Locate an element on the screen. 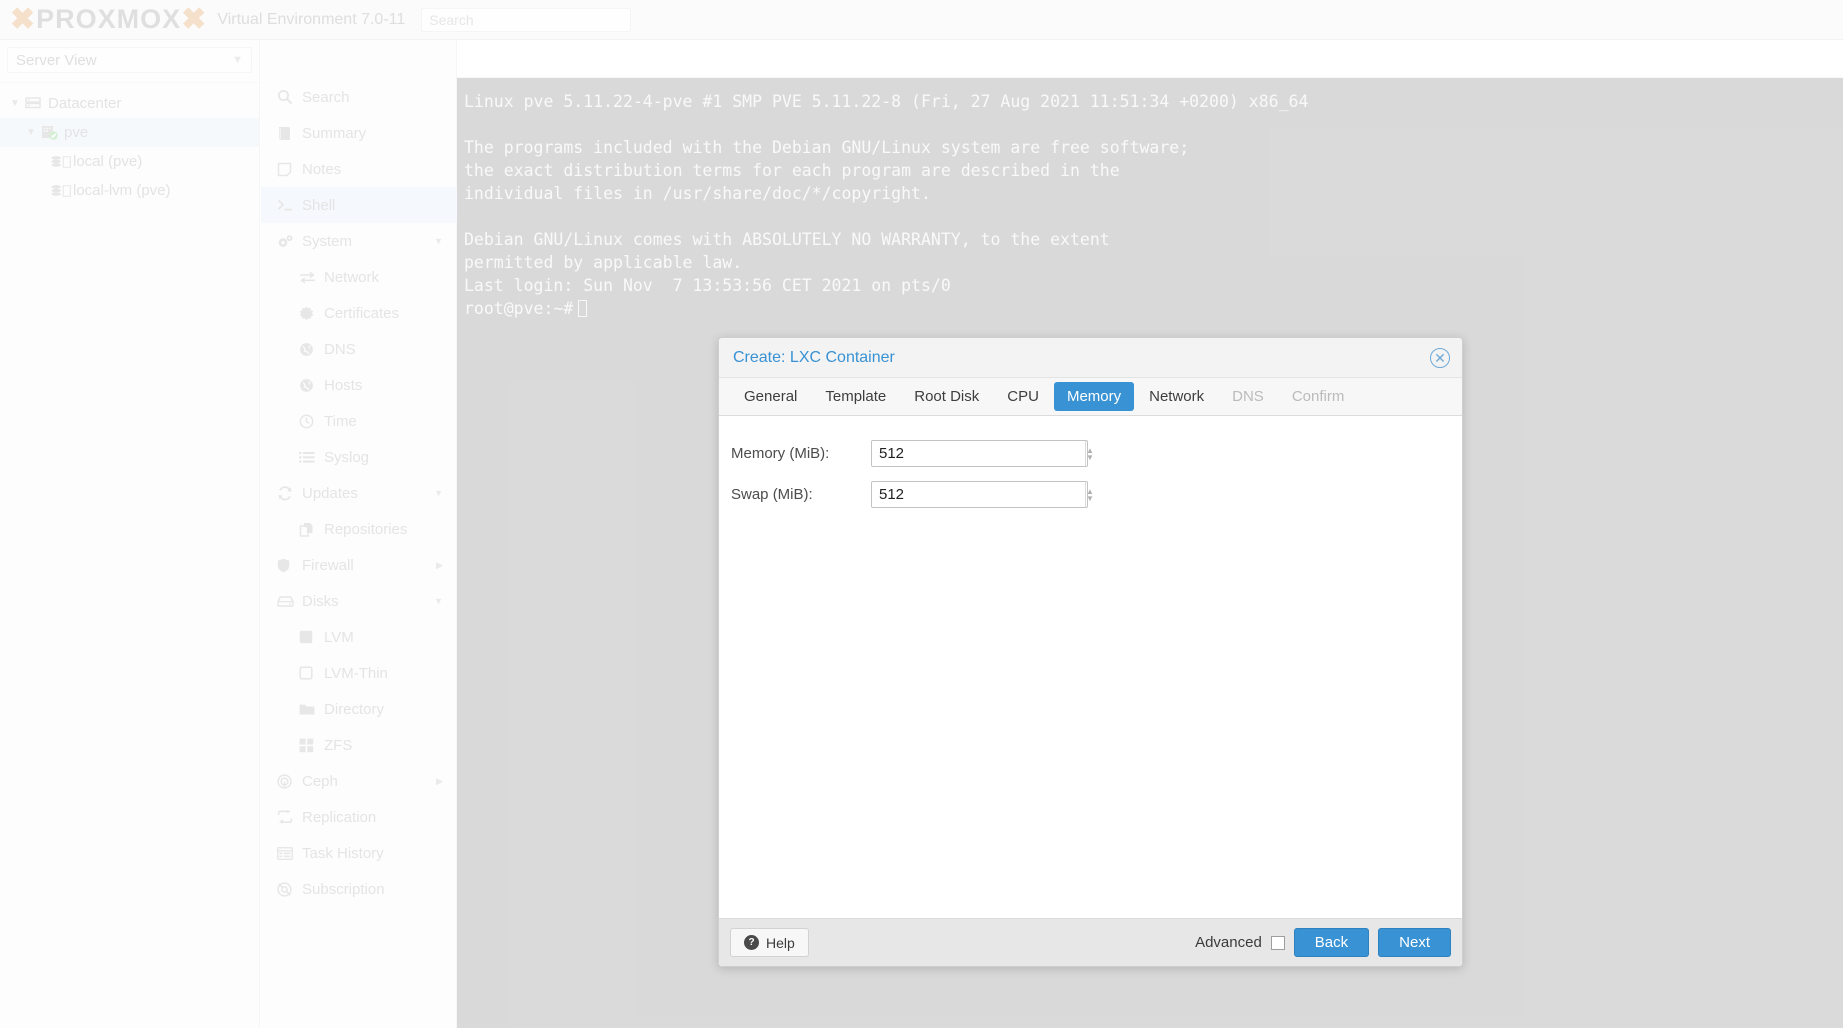 The height and width of the screenshot is (1028, 1843). nav-item-lvm-thin: LVM-Thin is located at coordinates (359, 673).